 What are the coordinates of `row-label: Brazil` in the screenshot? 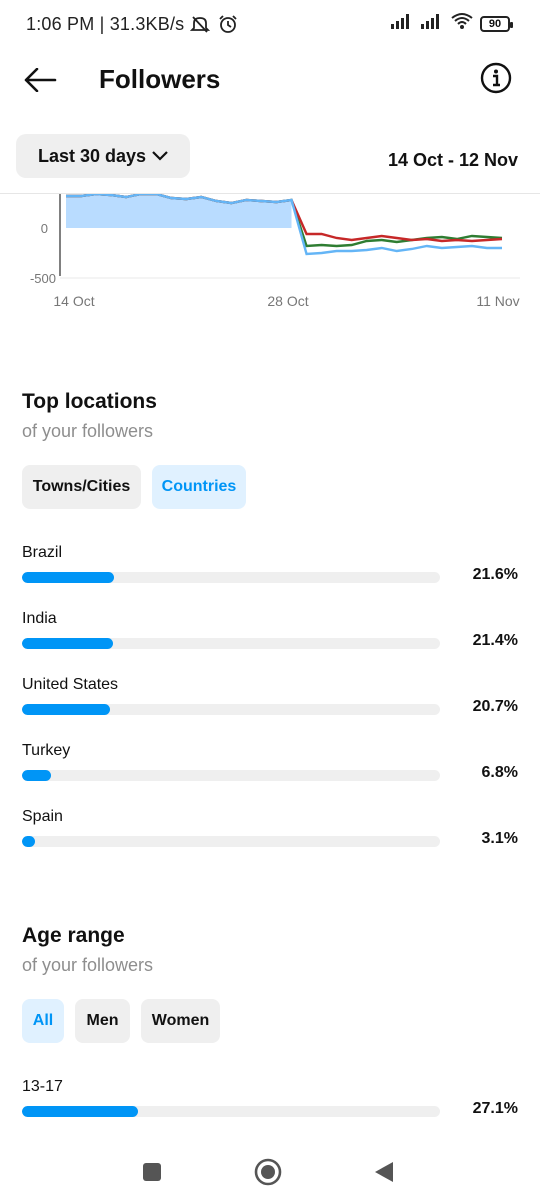 It's located at (42, 552).